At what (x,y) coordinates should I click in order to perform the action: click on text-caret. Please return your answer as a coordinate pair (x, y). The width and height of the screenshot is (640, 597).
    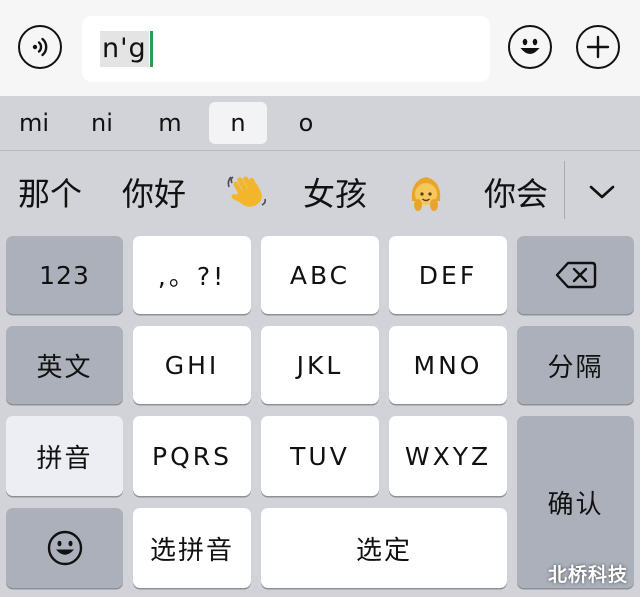
    Looking at the image, I should click on (151, 49).